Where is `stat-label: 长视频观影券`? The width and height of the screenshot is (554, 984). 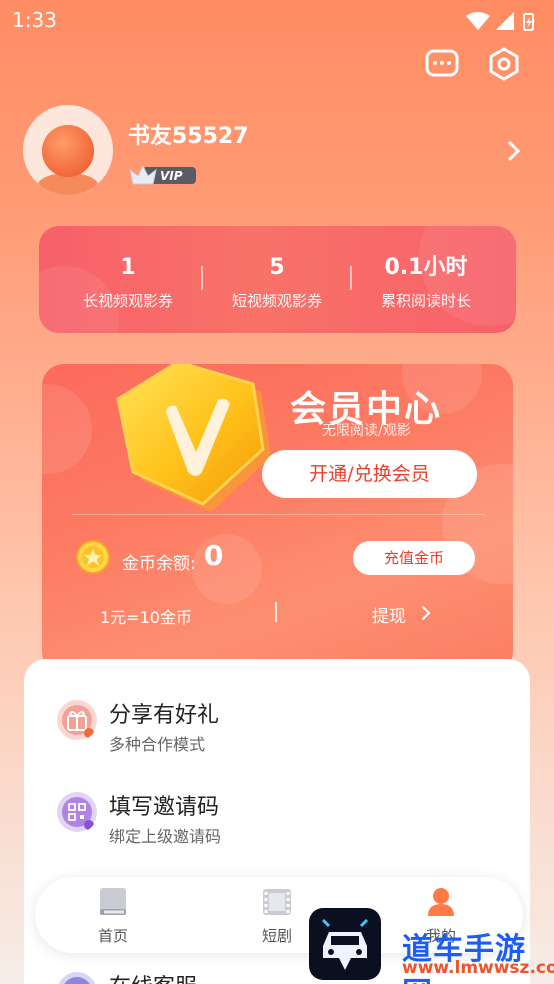
stat-label: 长视频观影券 is located at coordinates (127, 301).